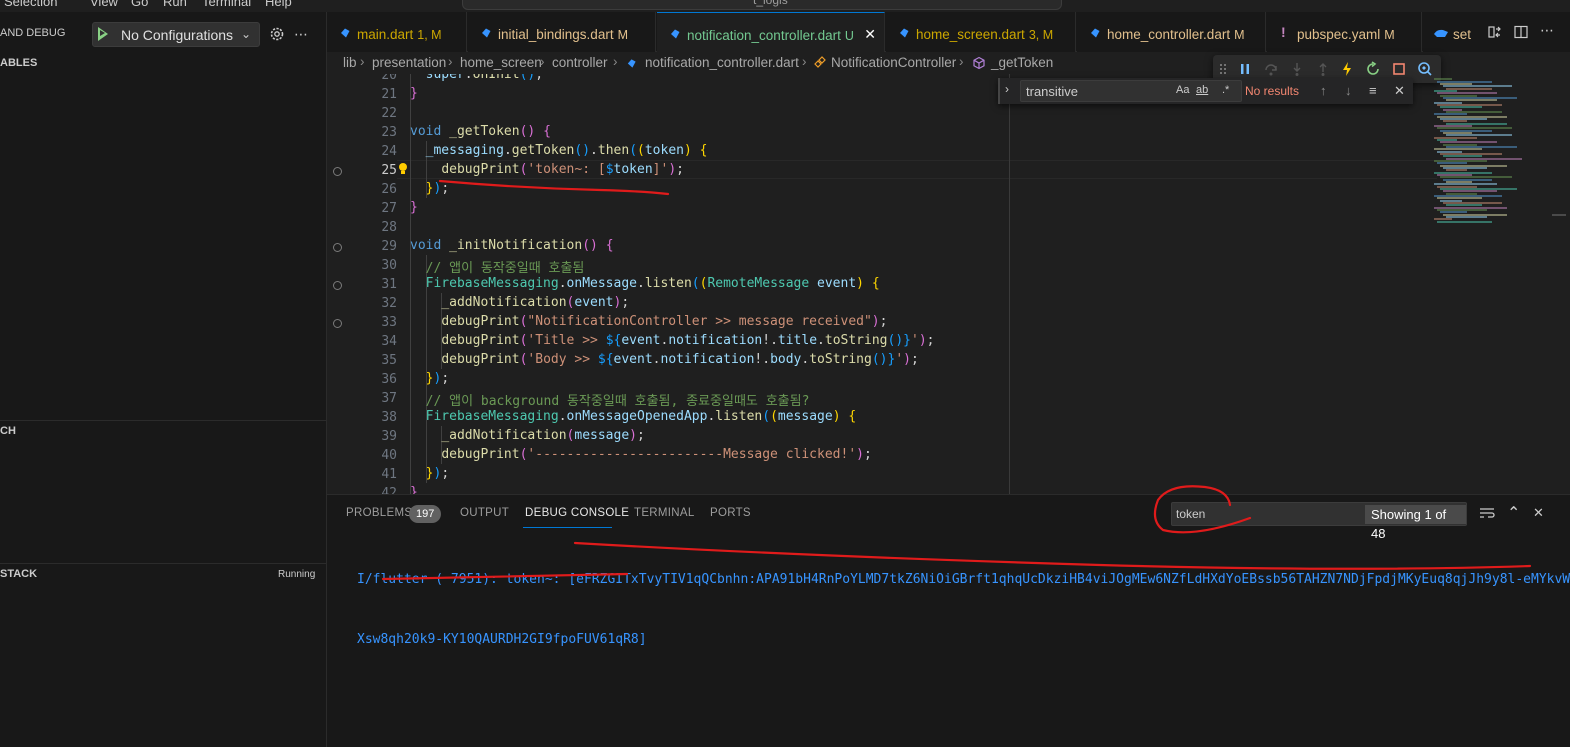 This screenshot has width=1570, height=747. What do you see at coordinates (1458, 32) in the screenshot?
I see `tab-set: set` at bounding box center [1458, 32].